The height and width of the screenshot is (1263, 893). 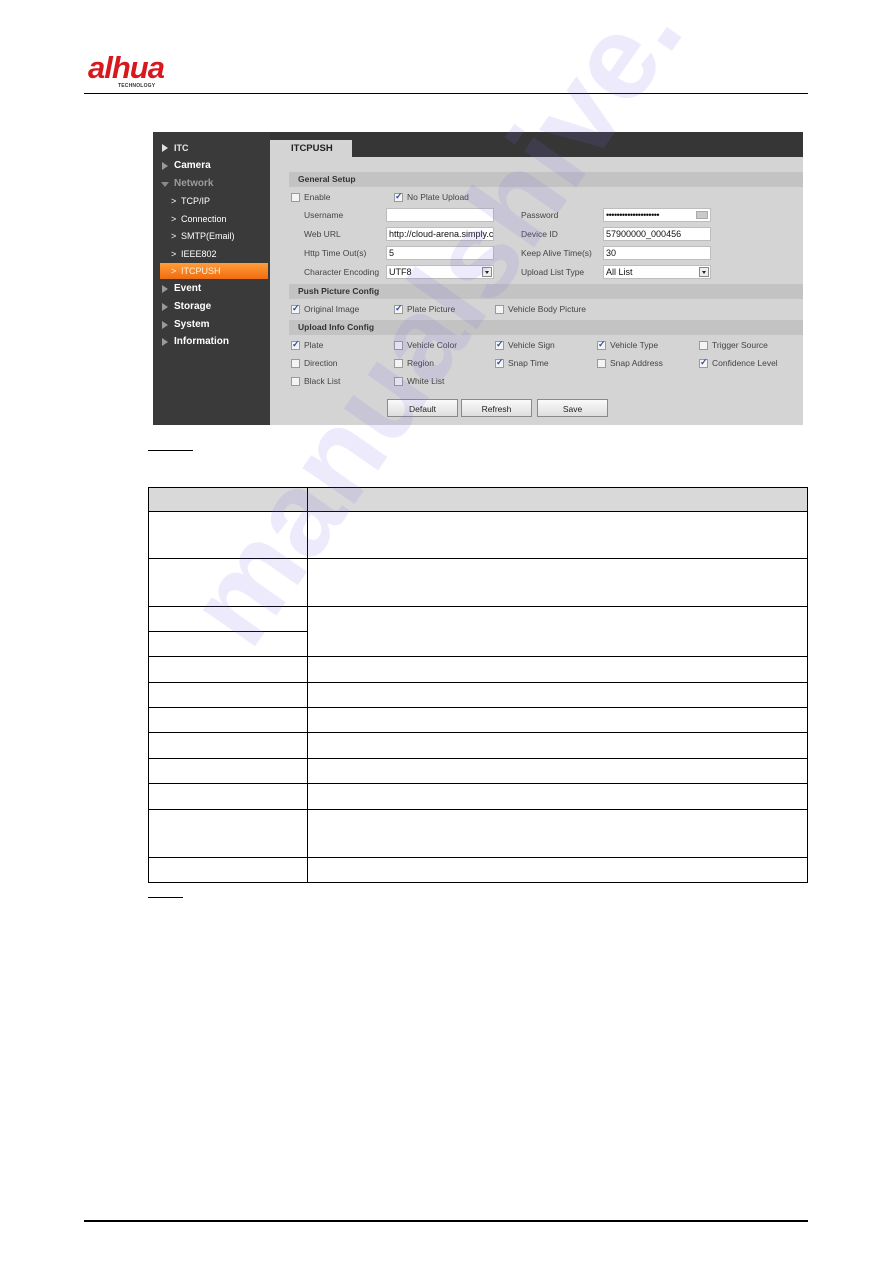 I want to click on snap-address-label: Snap Address, so click(x=636, y=363).